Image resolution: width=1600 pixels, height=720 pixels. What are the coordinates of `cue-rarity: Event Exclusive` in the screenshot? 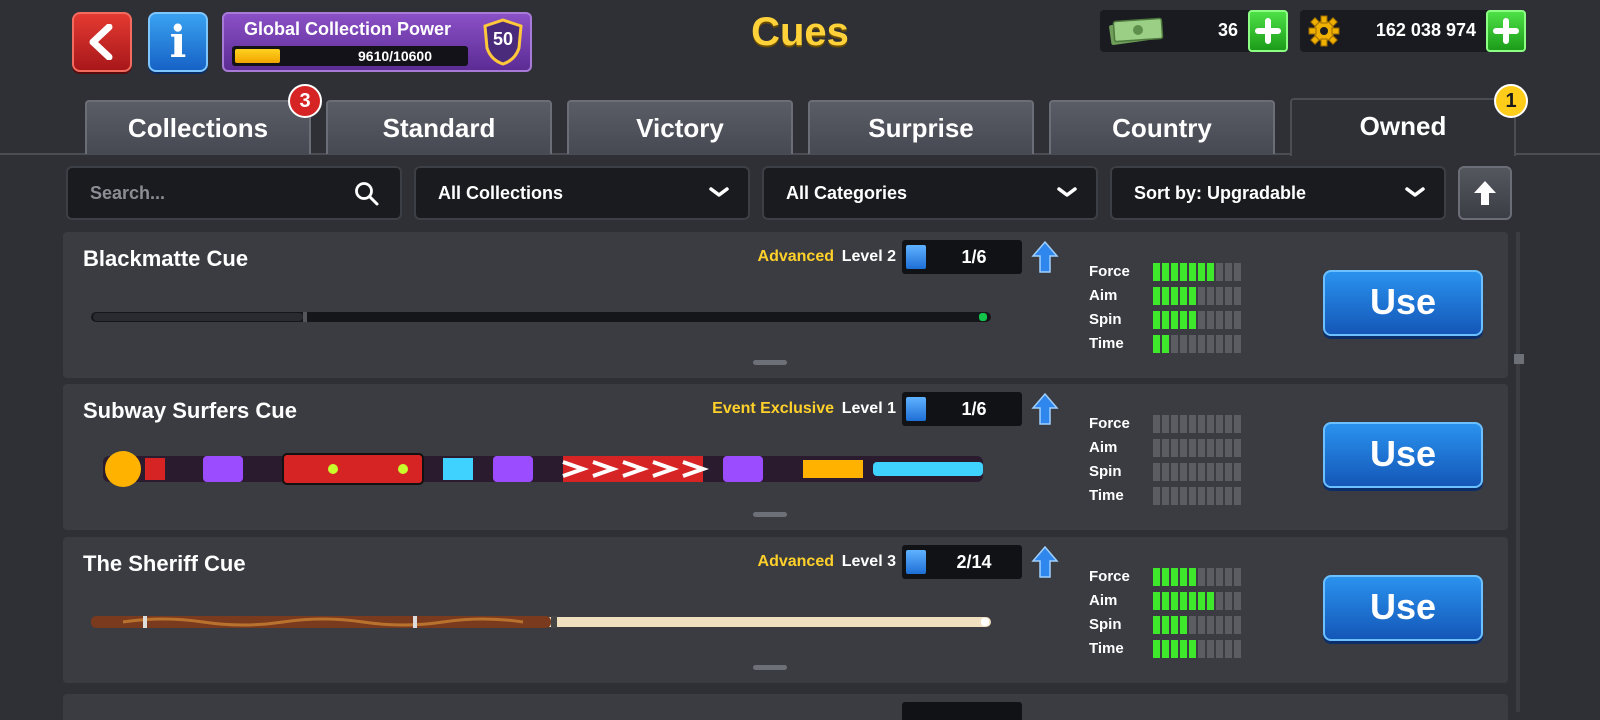 It's located at (773, 408).